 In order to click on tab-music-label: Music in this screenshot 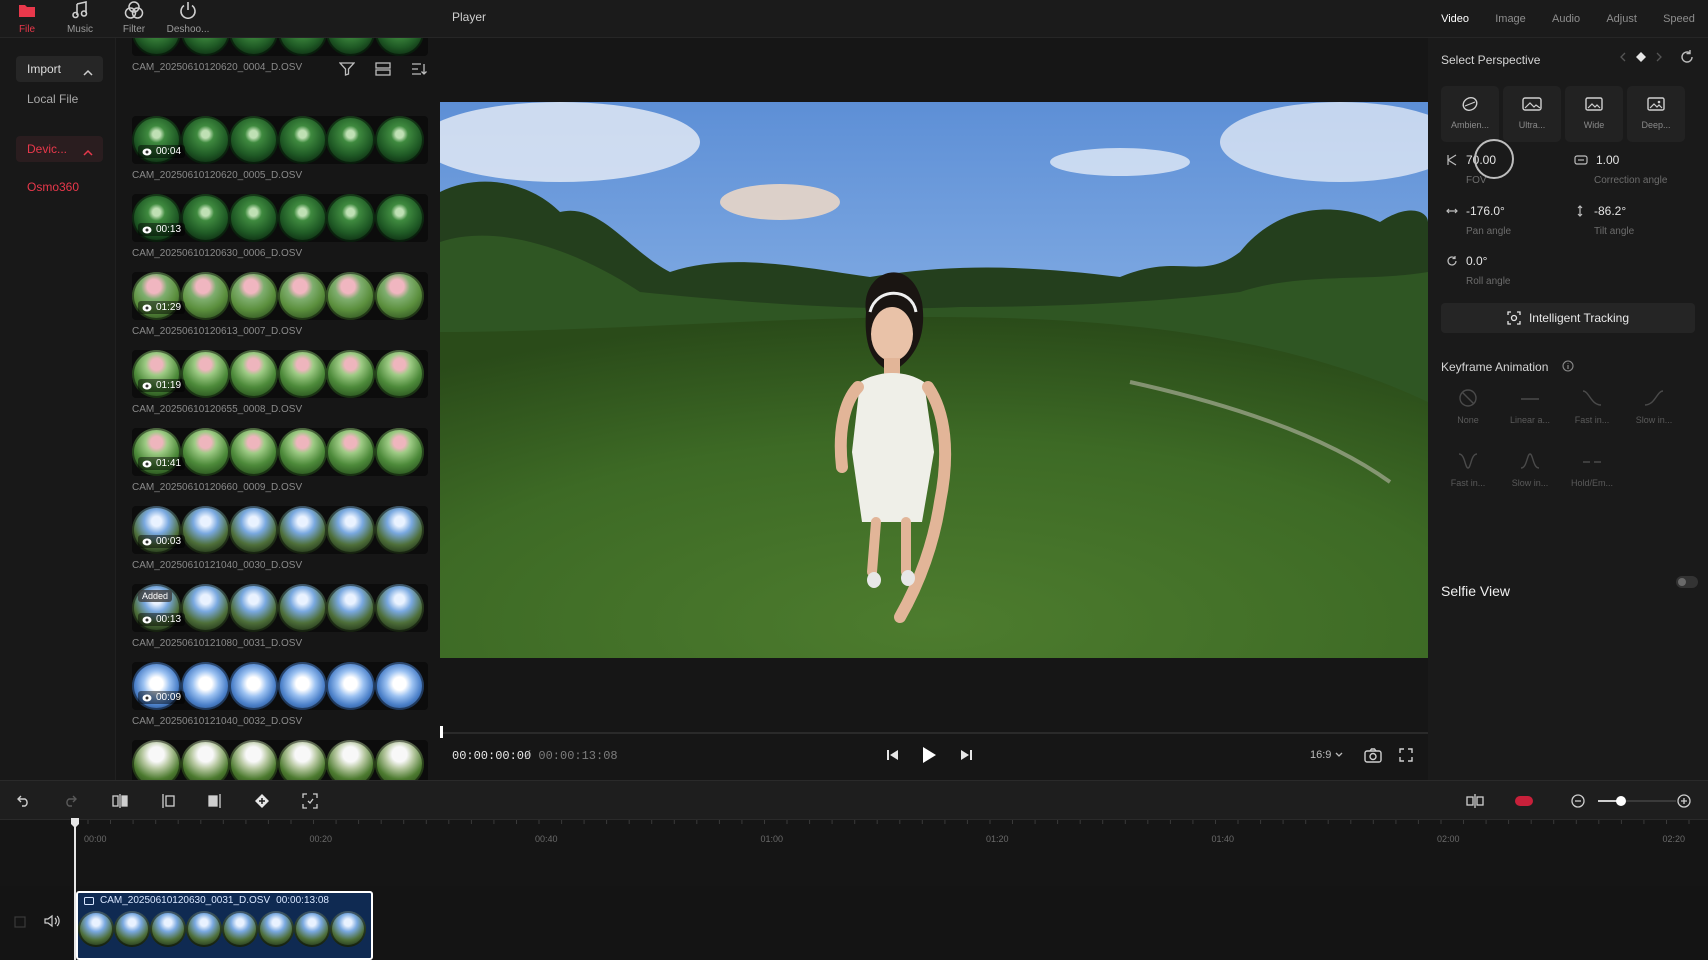, I will do `click(80, 29)`.